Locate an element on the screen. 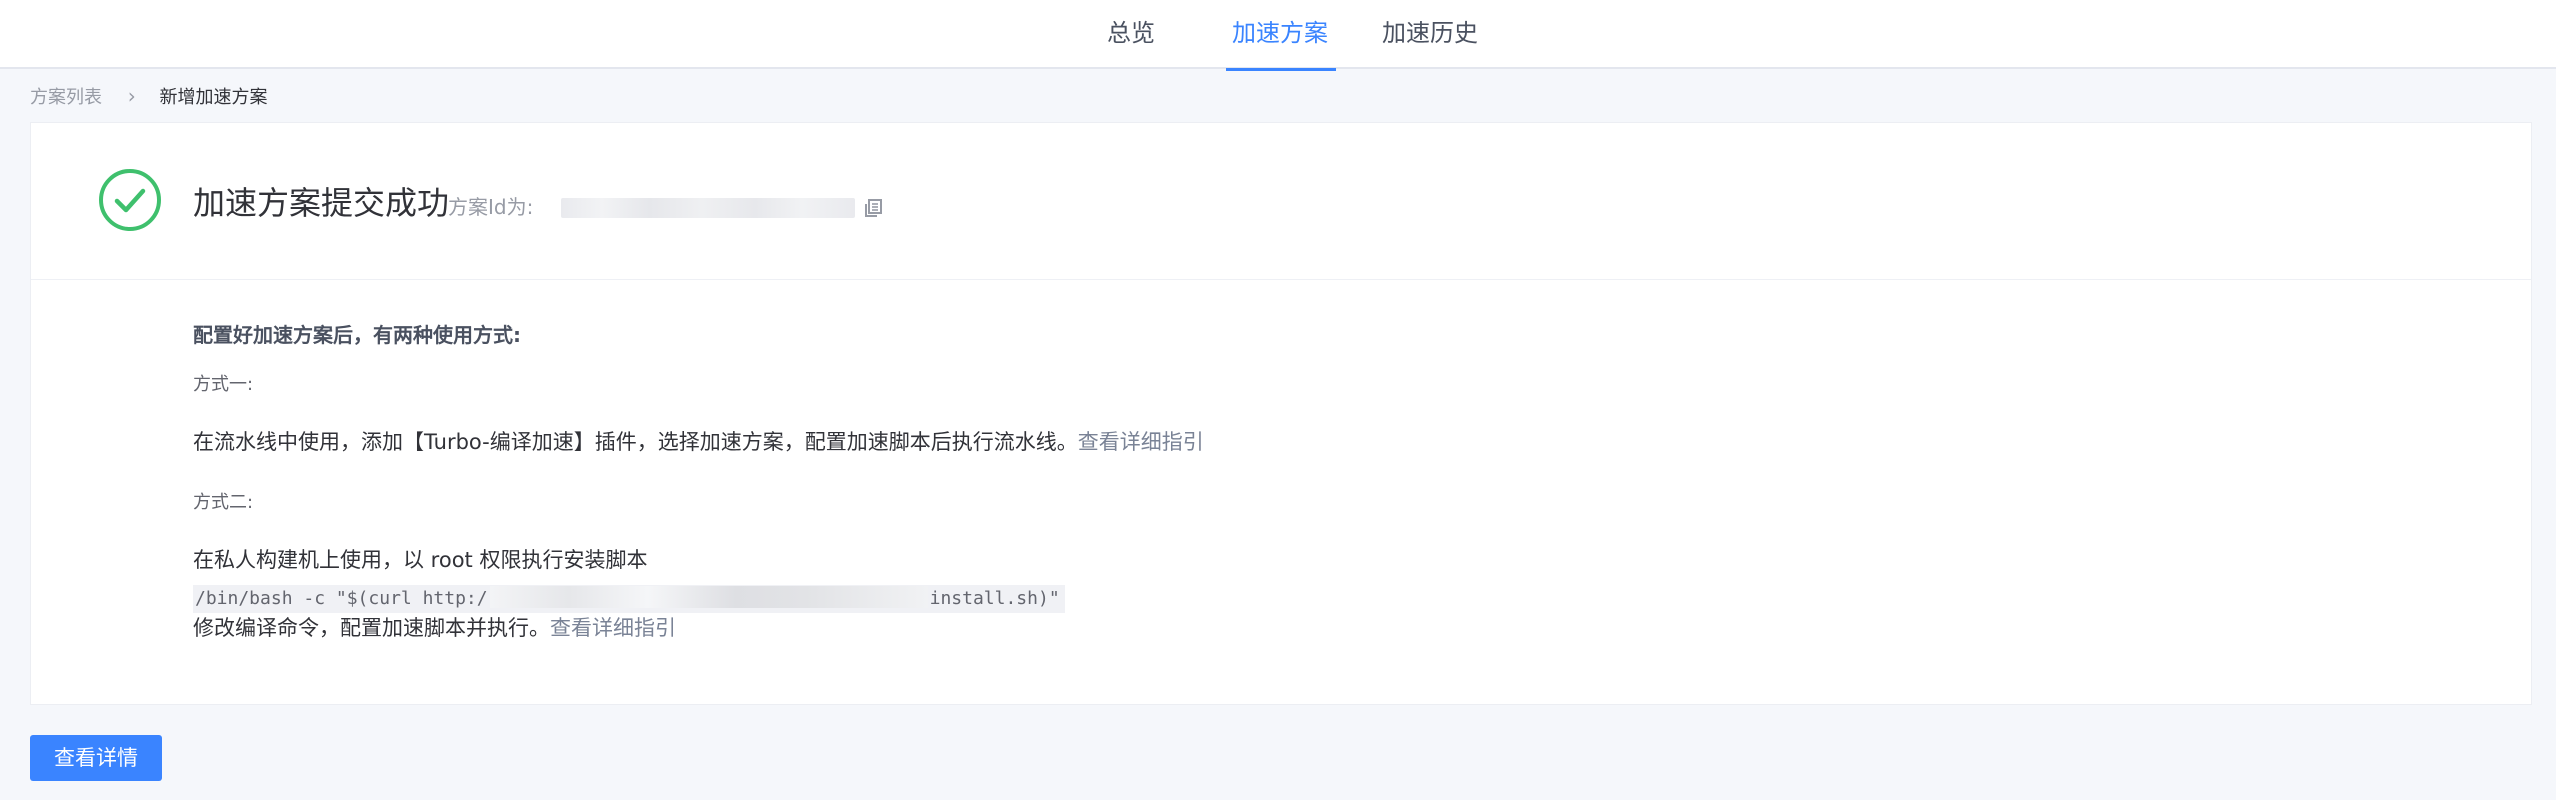  breadcrumb-current: 新增加速方案 is located at coordinates (213, 97).